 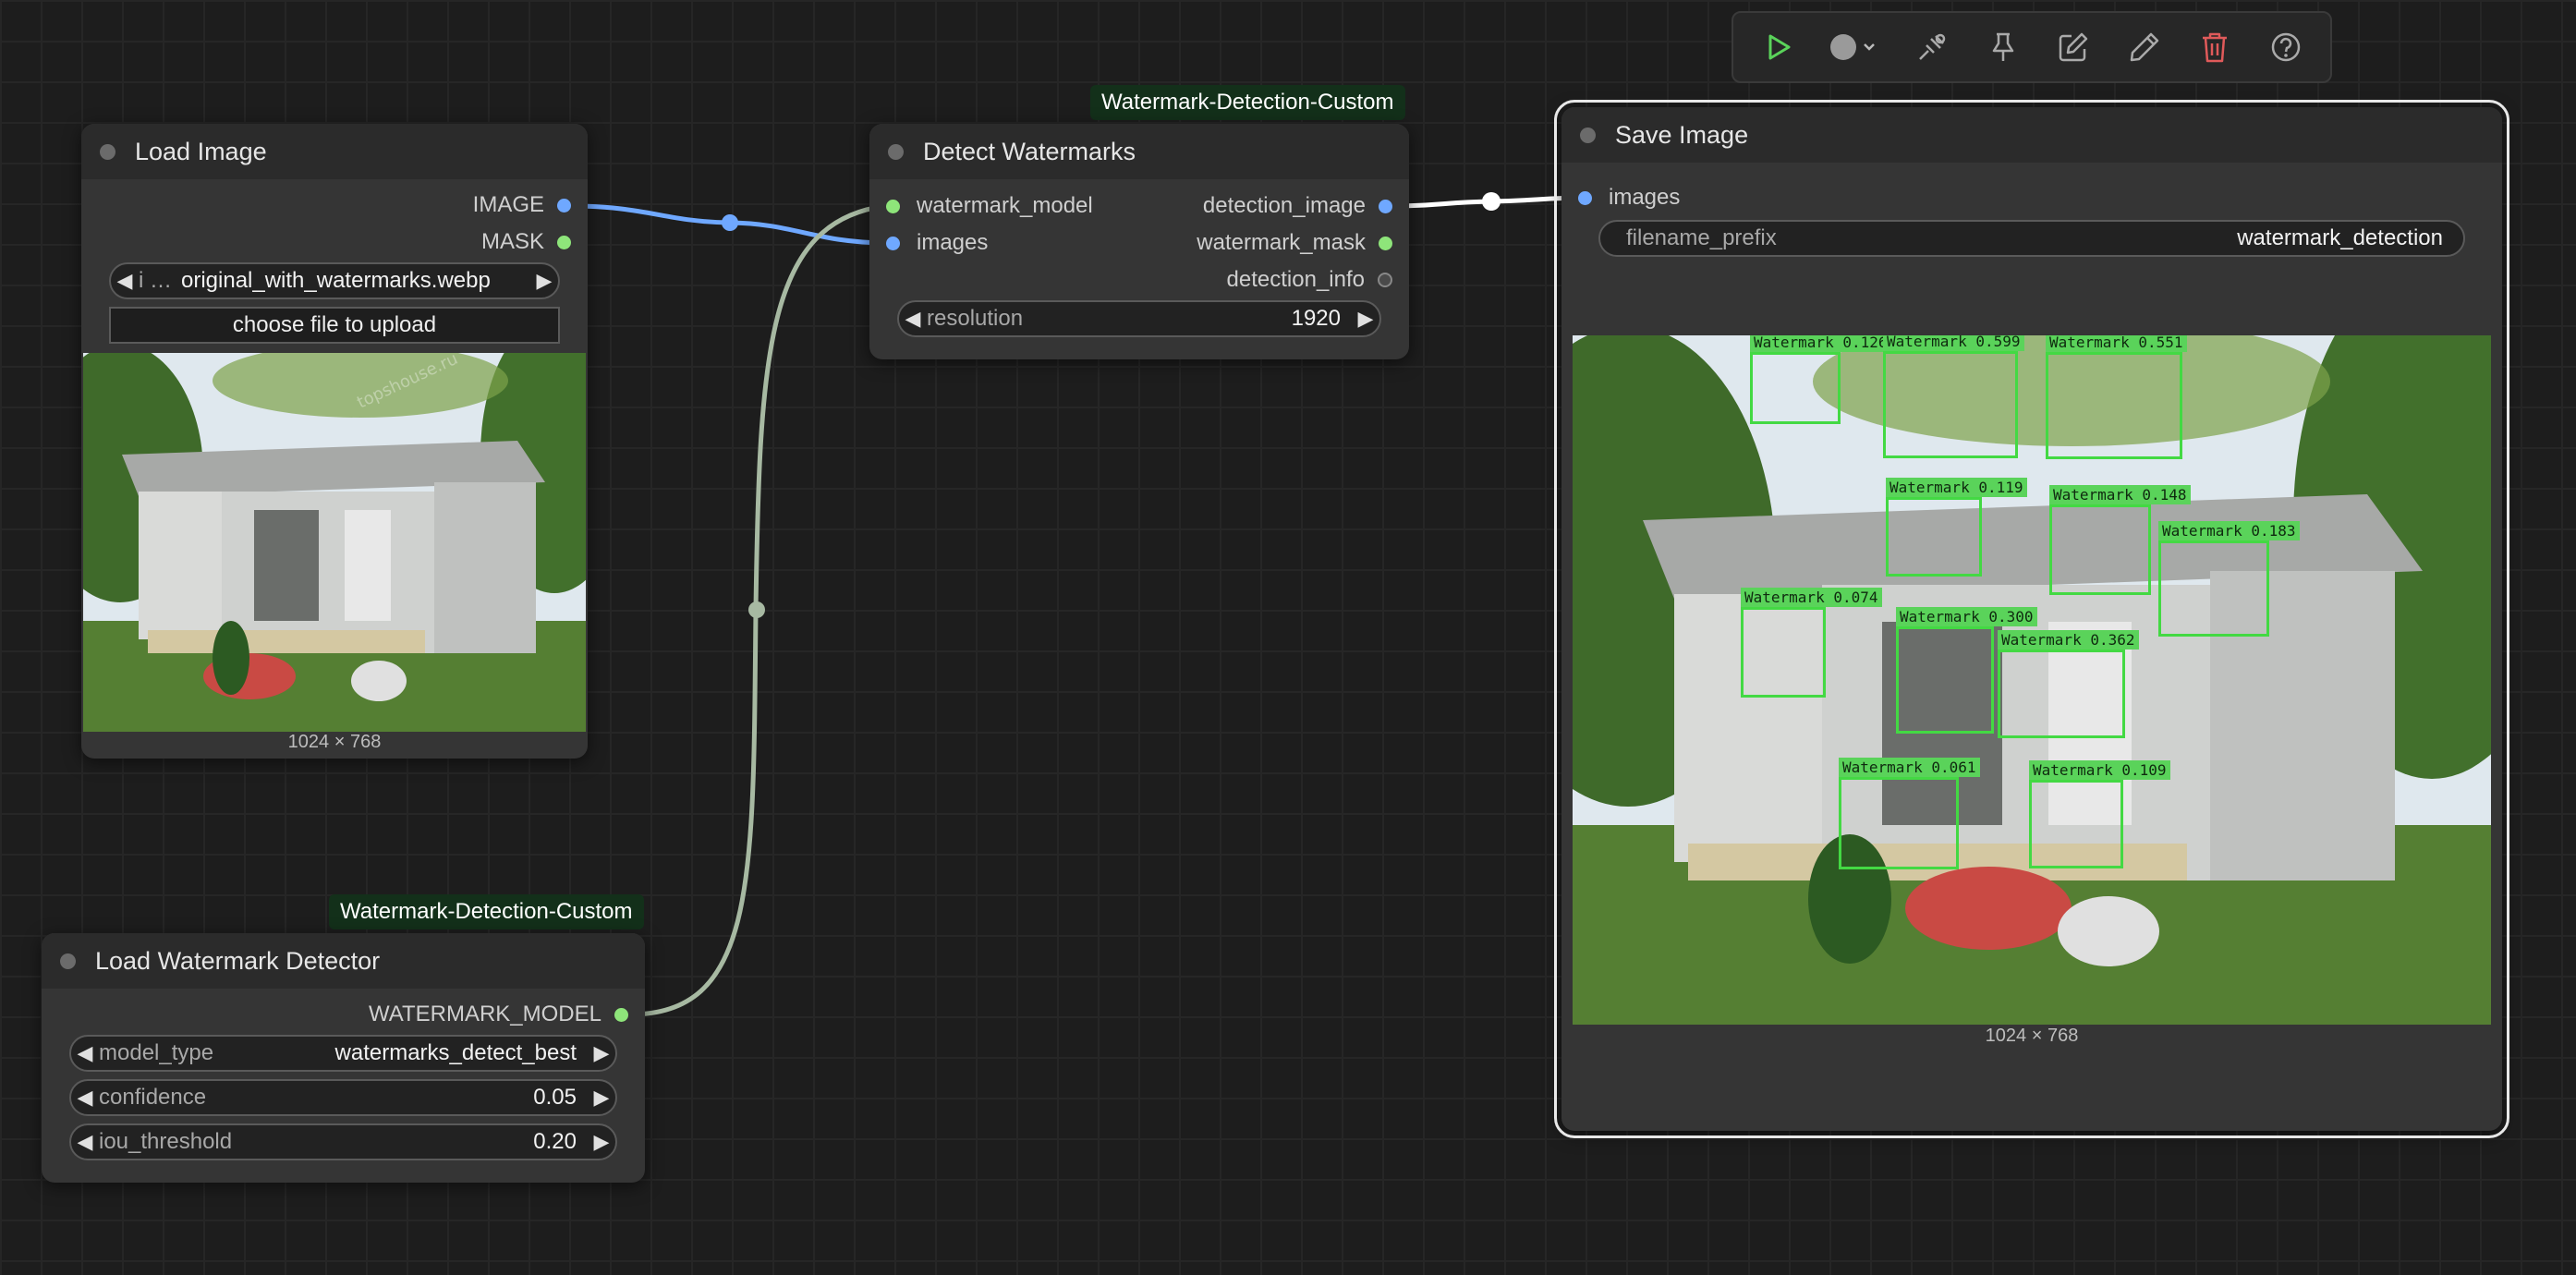 I want to click on detection-label: Watermark 0.148, so click(x=2120, y=494).